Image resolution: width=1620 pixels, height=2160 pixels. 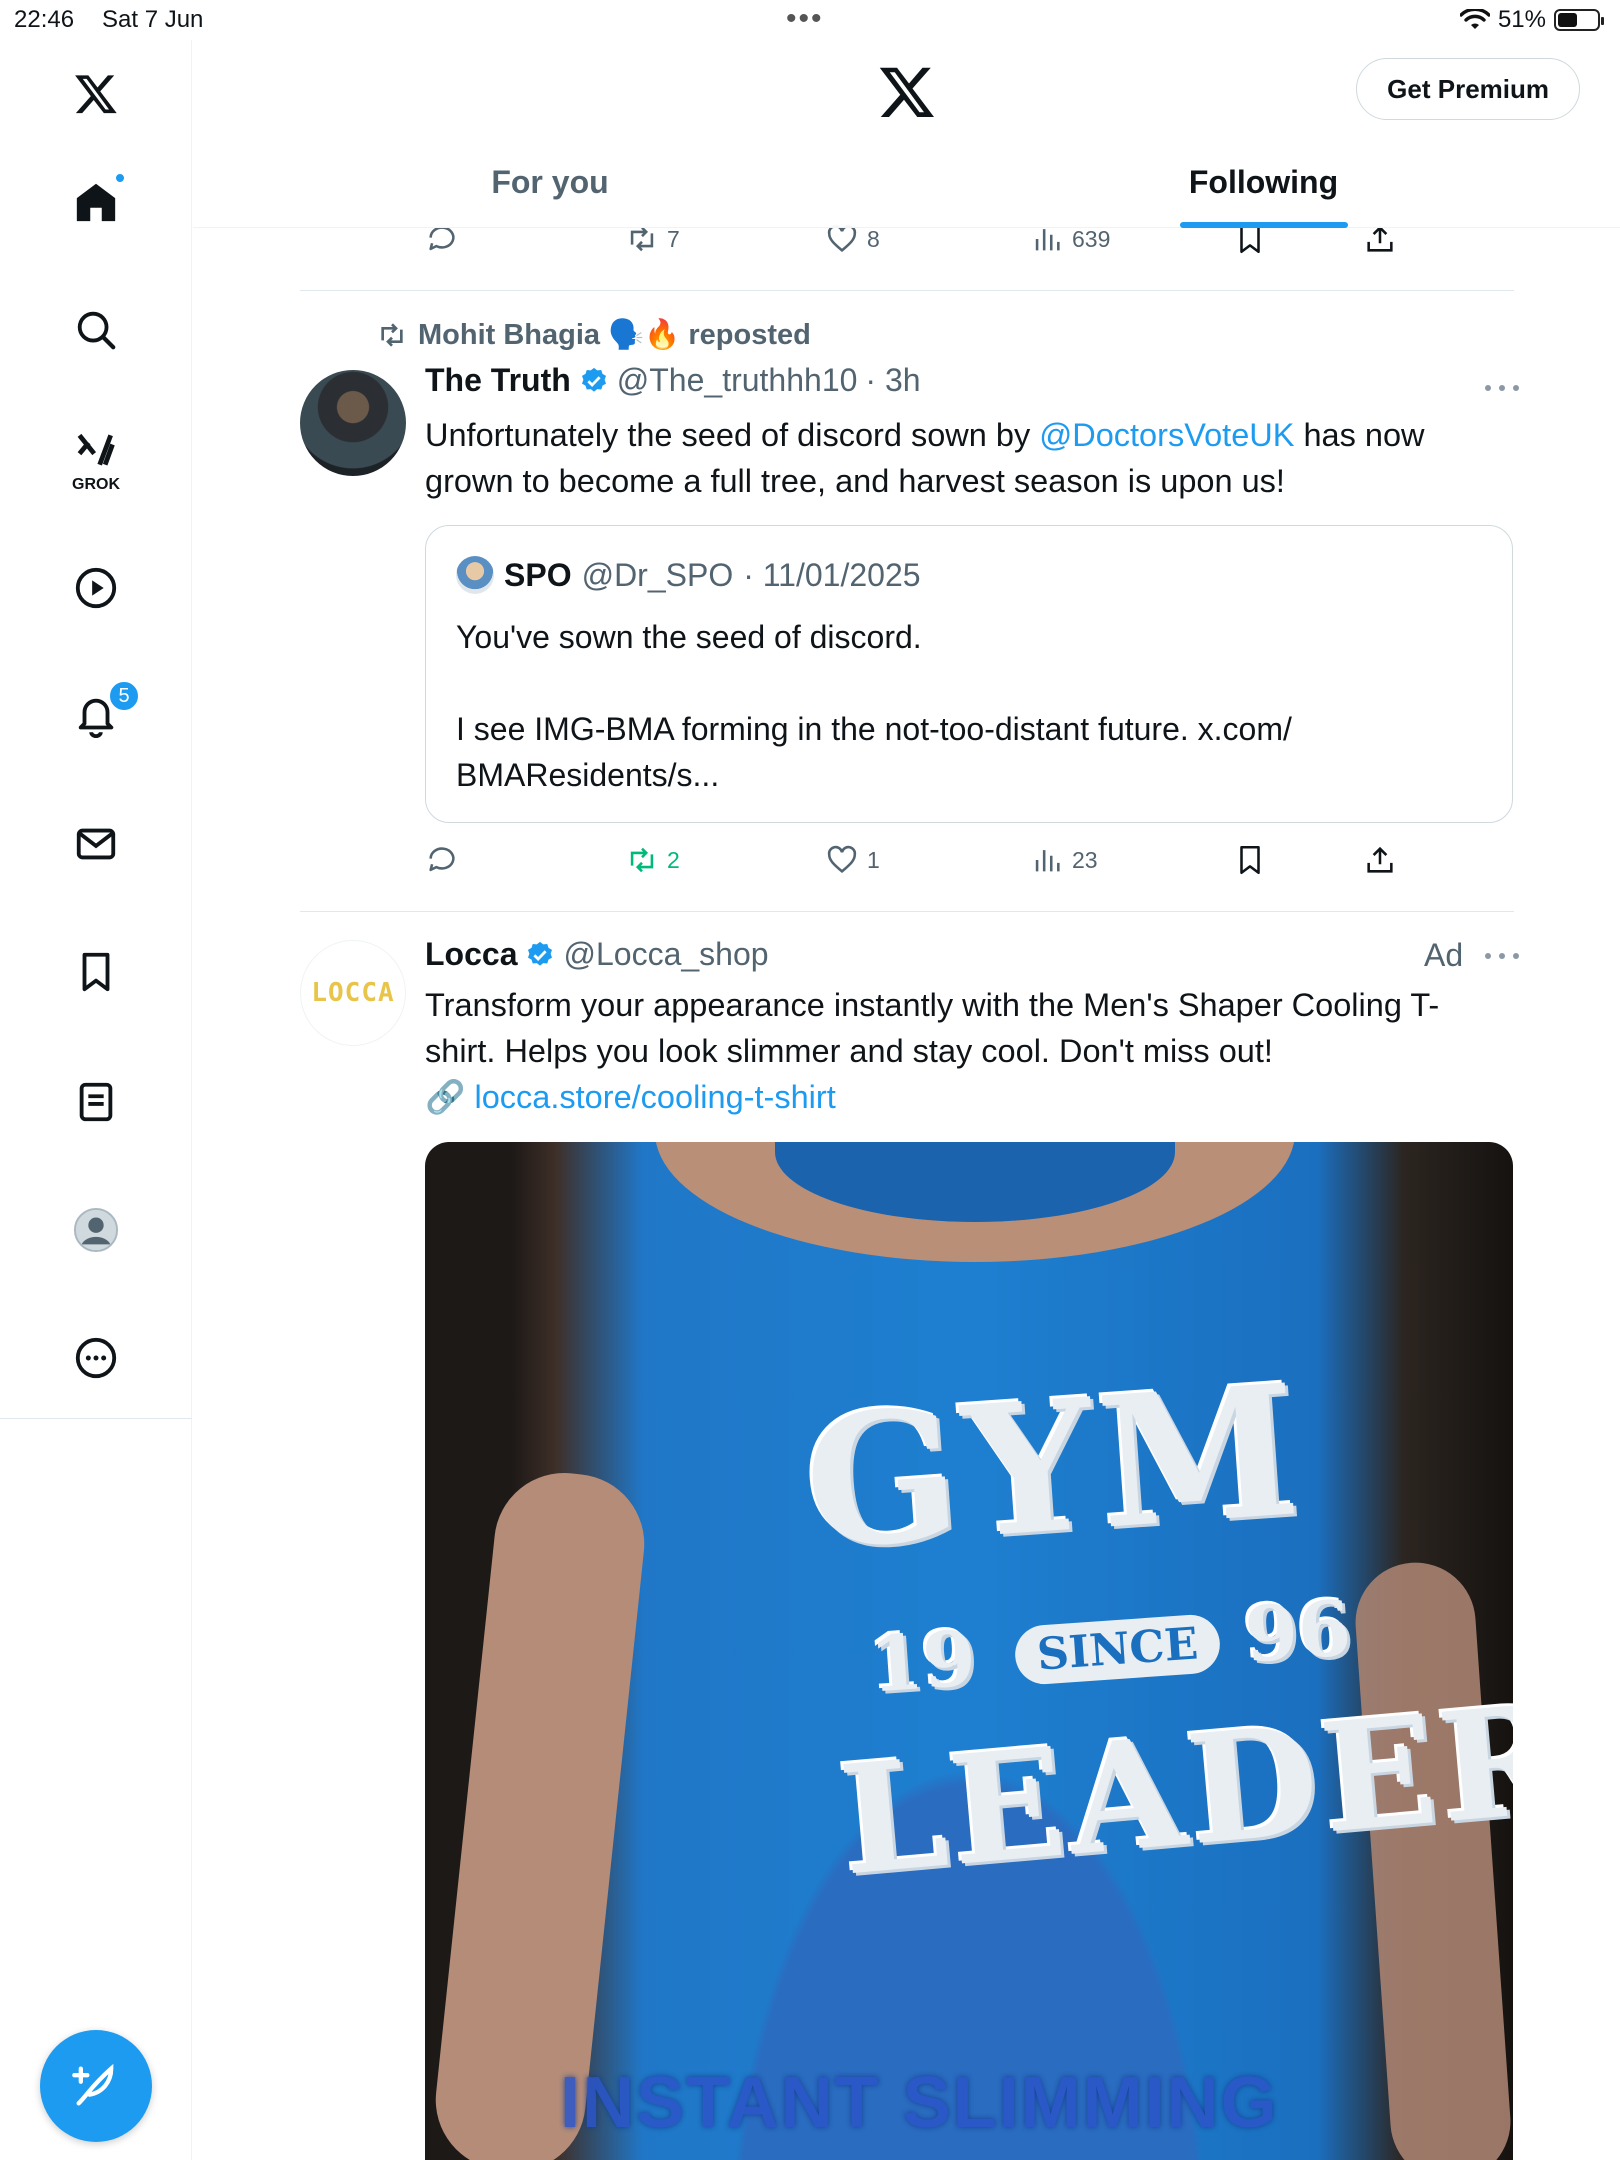 What do you see at coordinates (153, 19) in the screenshot?
I see `status-date: Sat 7 Jun` at bounding box center [153, 19].